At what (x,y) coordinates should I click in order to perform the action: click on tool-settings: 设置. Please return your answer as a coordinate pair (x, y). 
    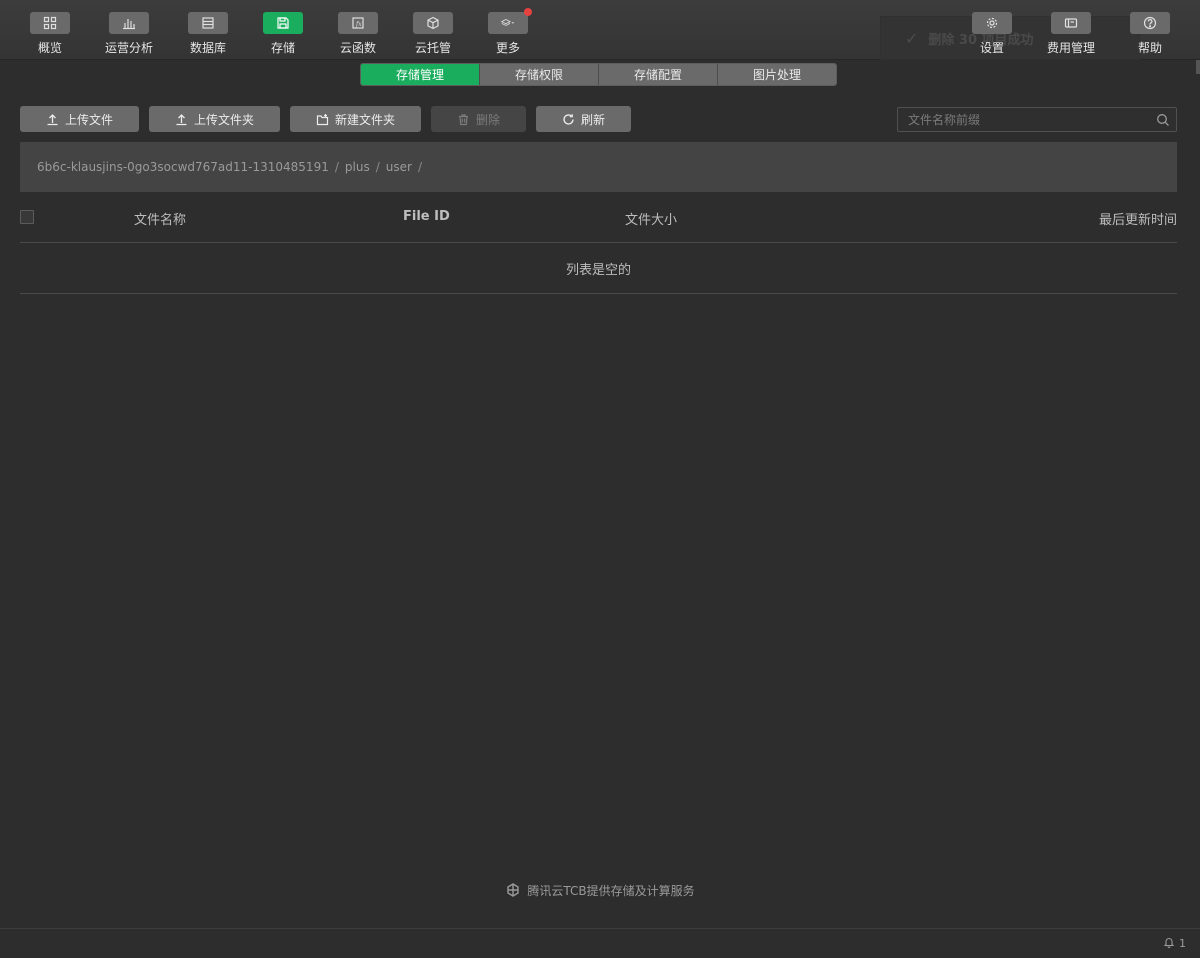
    Looking at the image, I should click on (992, 34).